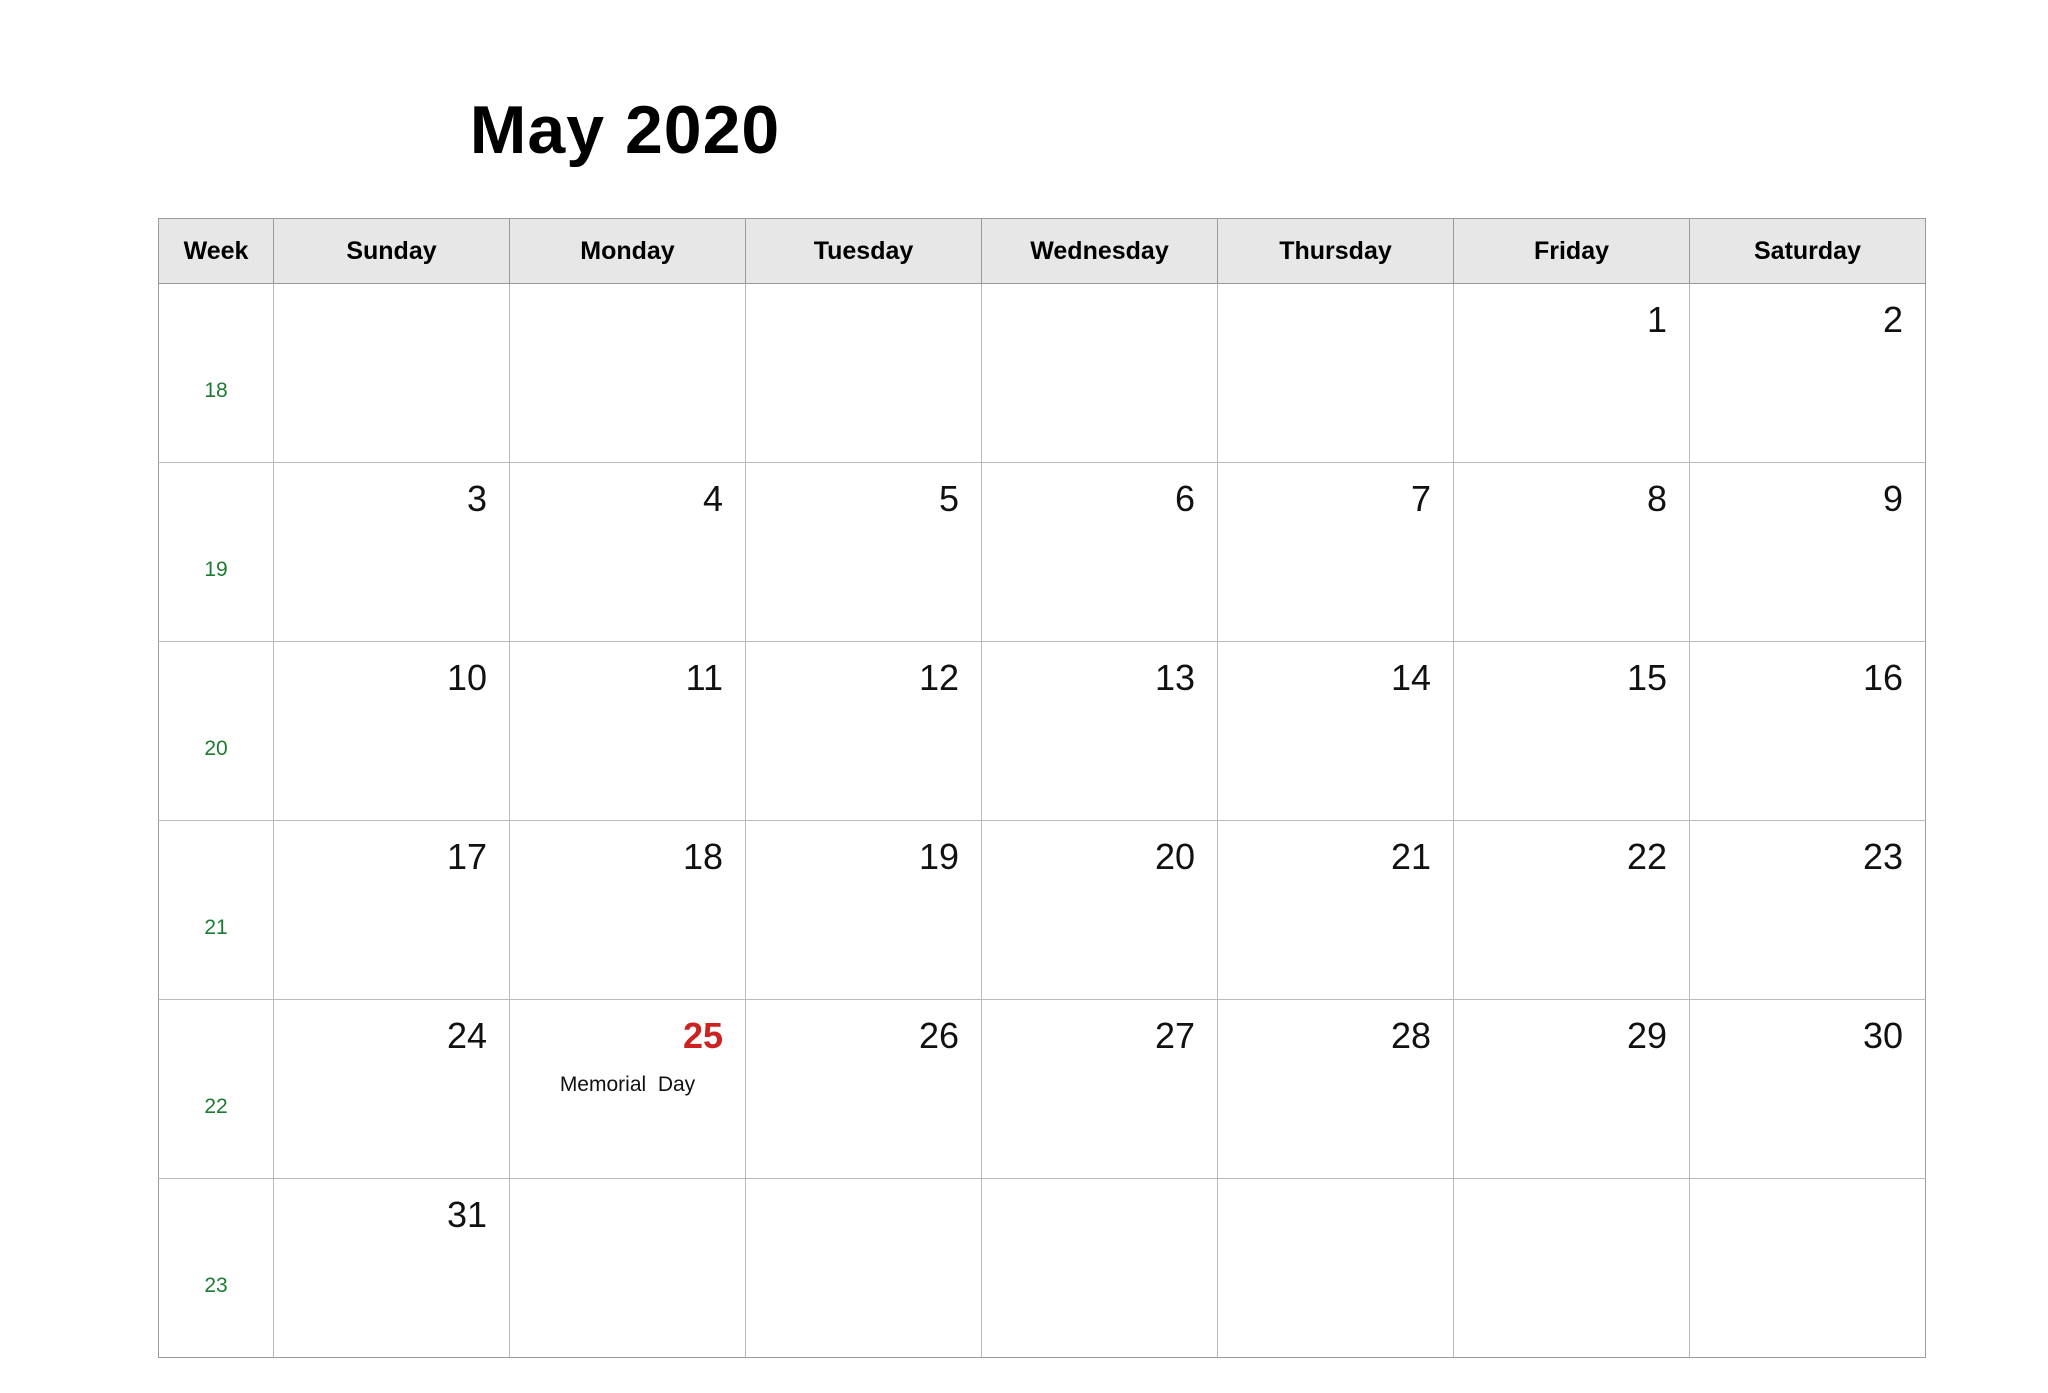 The width and height of the screenshot is (2048, 1393). I want to click on day-number: 13, so click(1174, 677).